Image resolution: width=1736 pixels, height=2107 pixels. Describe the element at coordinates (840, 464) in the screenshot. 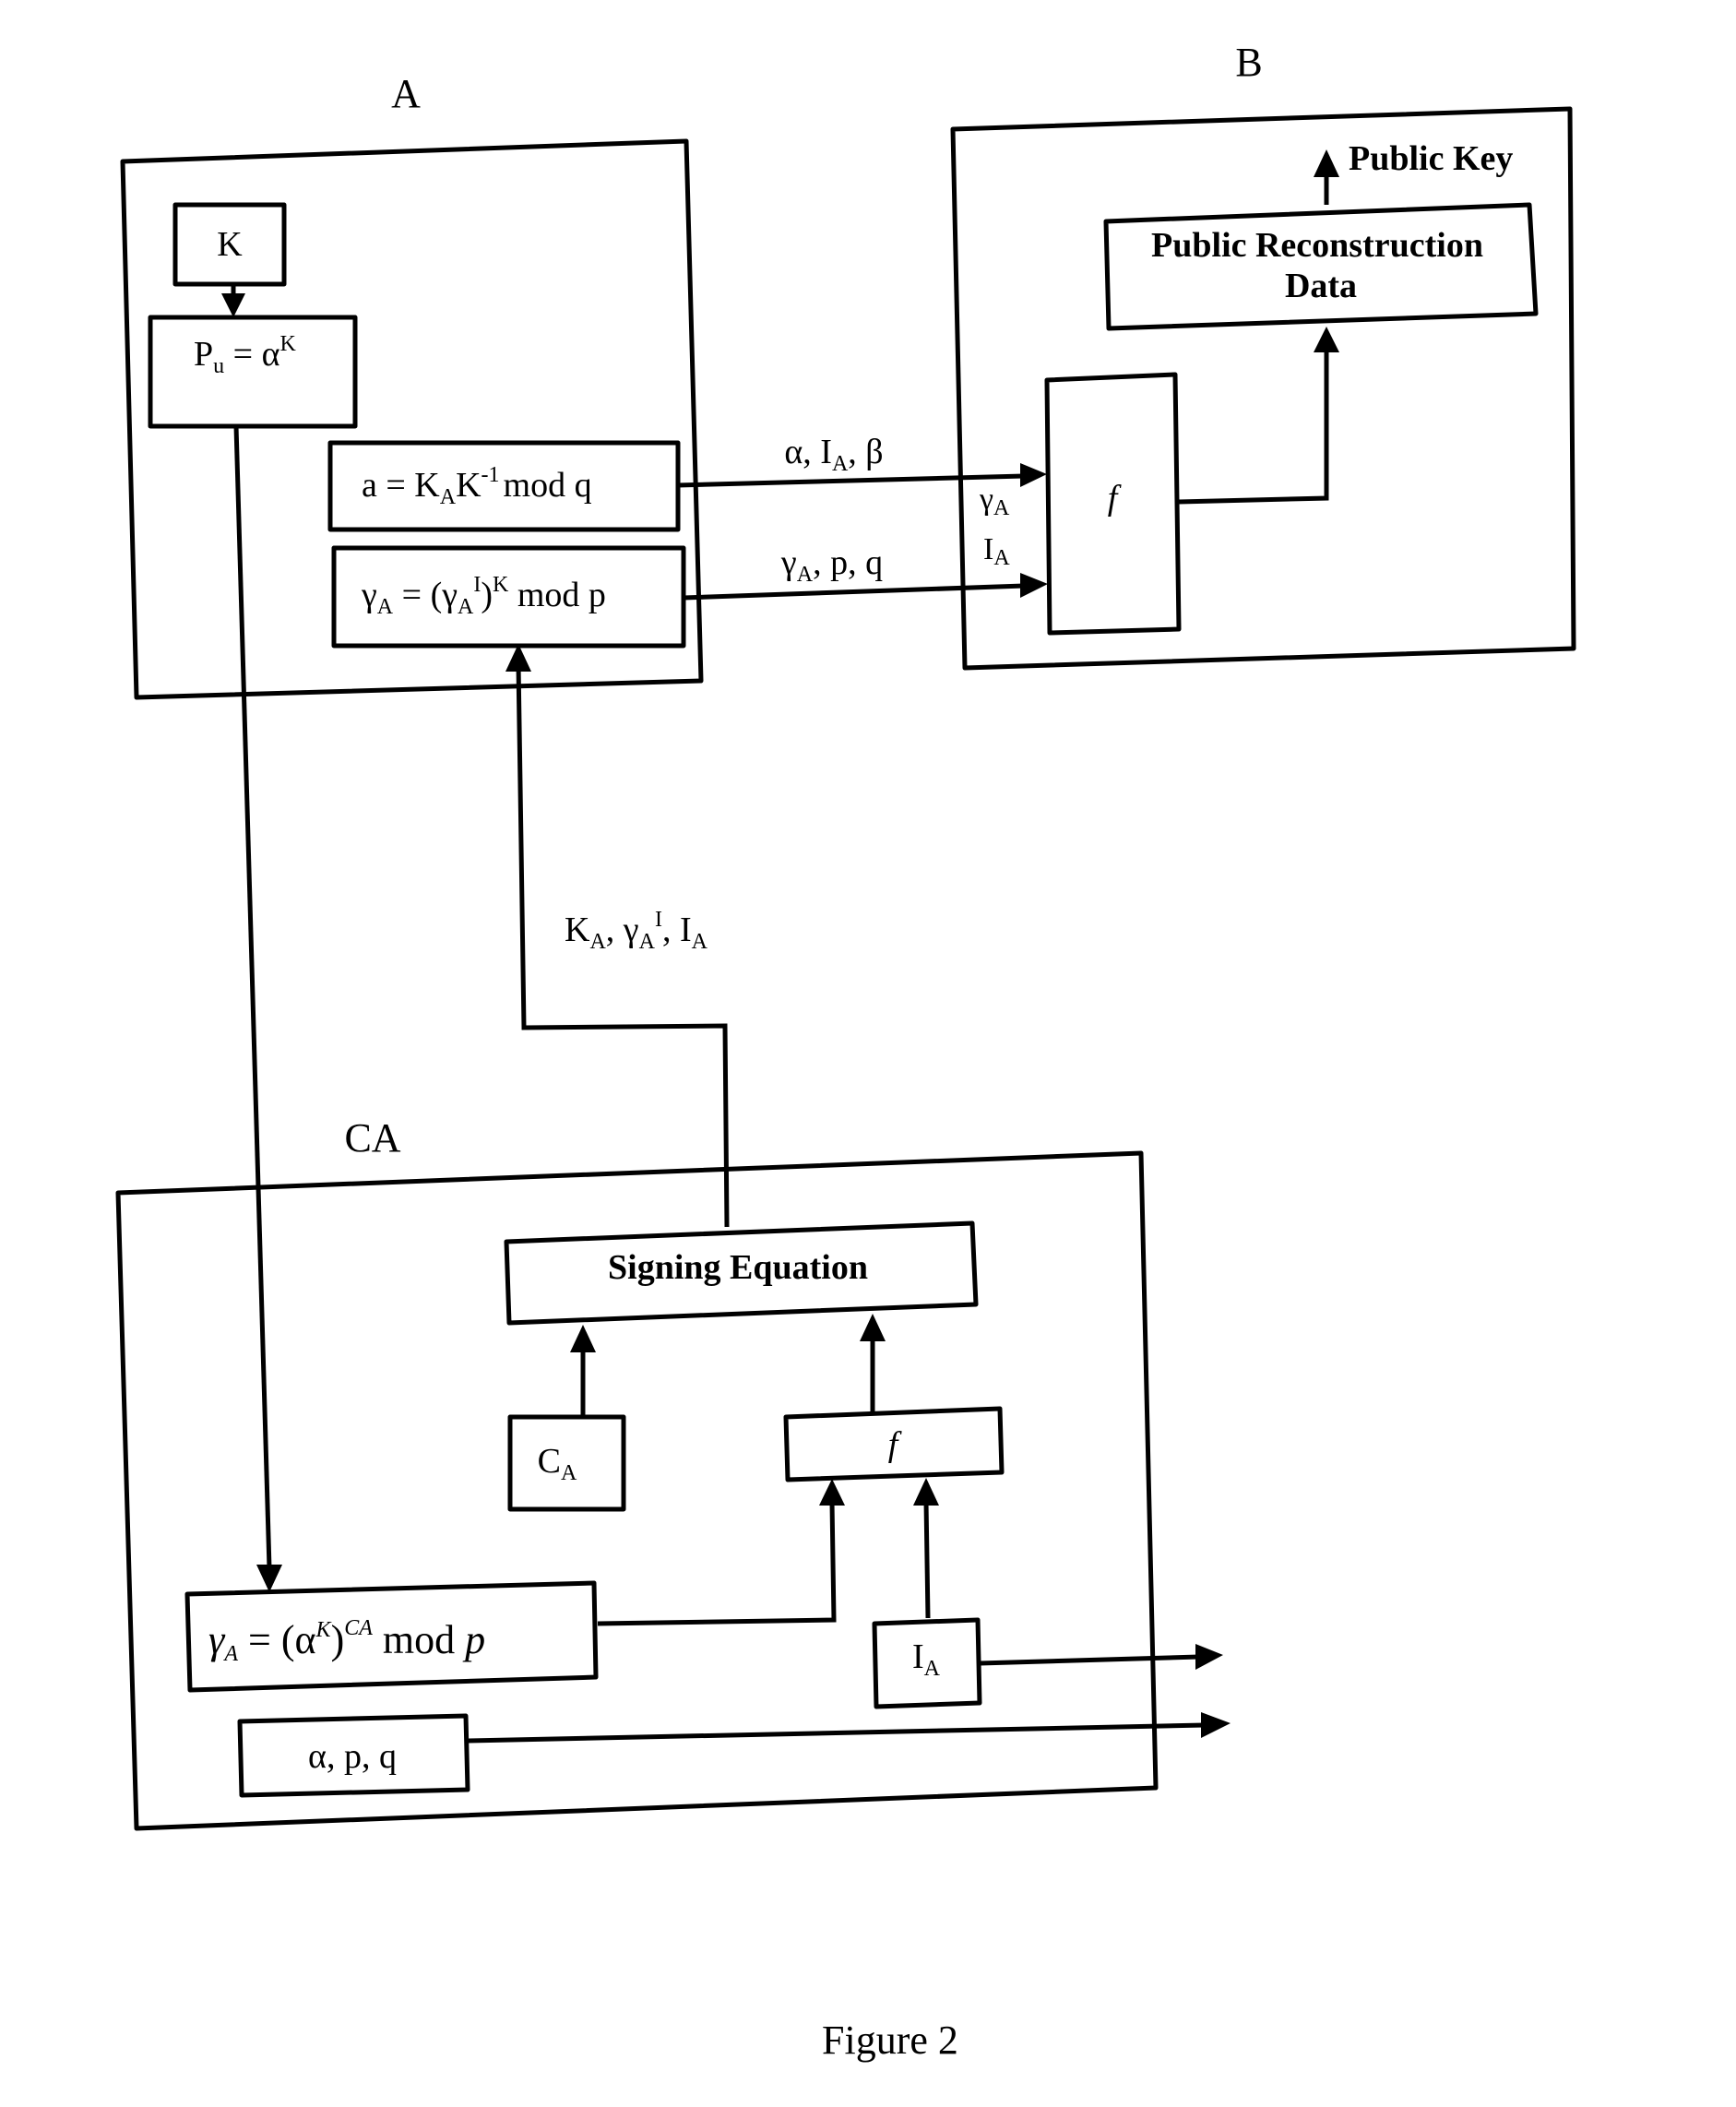

I see `arrow-top-sub: A` at that location.